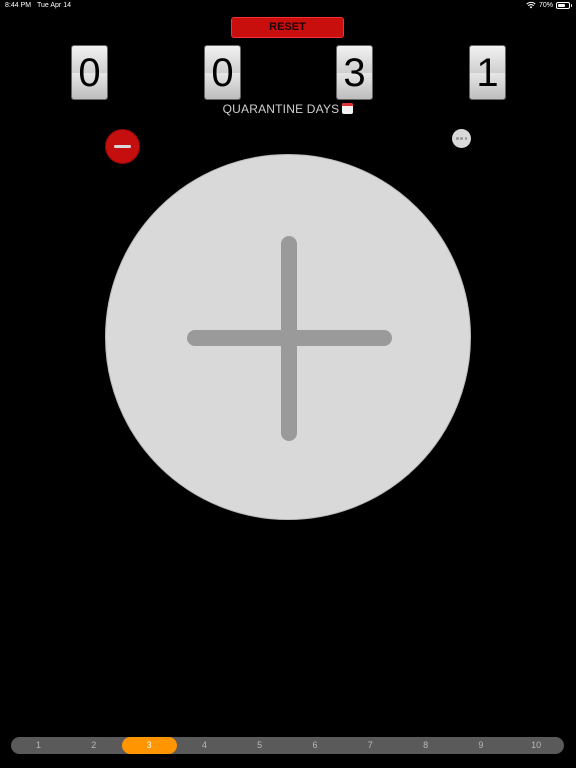 Image resolution: width=576 pixels, height=768 pixels. Describe the element at coordinates (288, 6) in the screenshot. I see `status-bar: 8:44 PM Tue Apr 14 70%` at that location.